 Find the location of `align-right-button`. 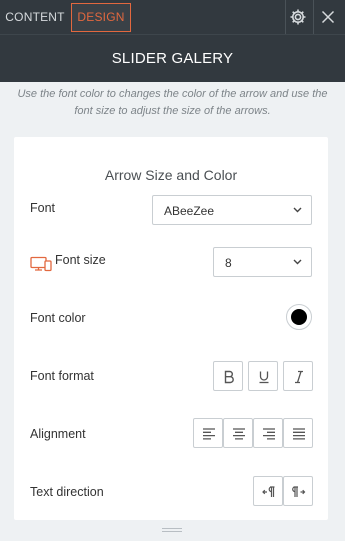

align-right-button is located at coordinates (268, 433).